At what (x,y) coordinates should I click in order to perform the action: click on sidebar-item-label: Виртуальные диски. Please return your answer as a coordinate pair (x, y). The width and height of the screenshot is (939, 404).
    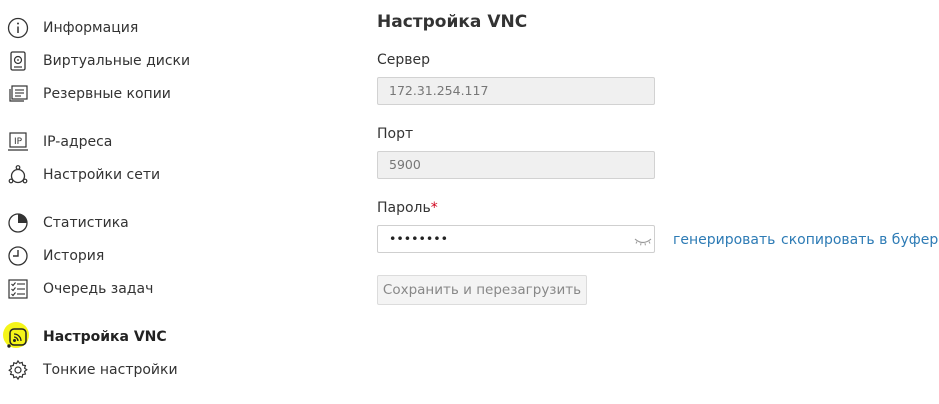
    Looking at the image, I should click on (117, 61).